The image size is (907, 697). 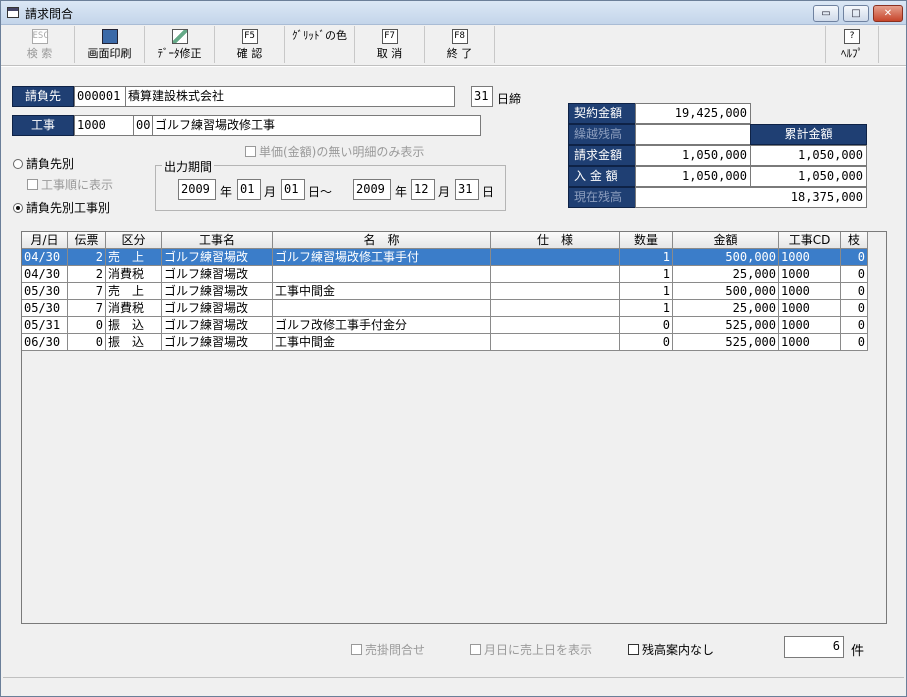 What do you see at coordinates (100, 96) in the screenshot?
I see `client-code-field: 000001` at bounding box center [100, 96].